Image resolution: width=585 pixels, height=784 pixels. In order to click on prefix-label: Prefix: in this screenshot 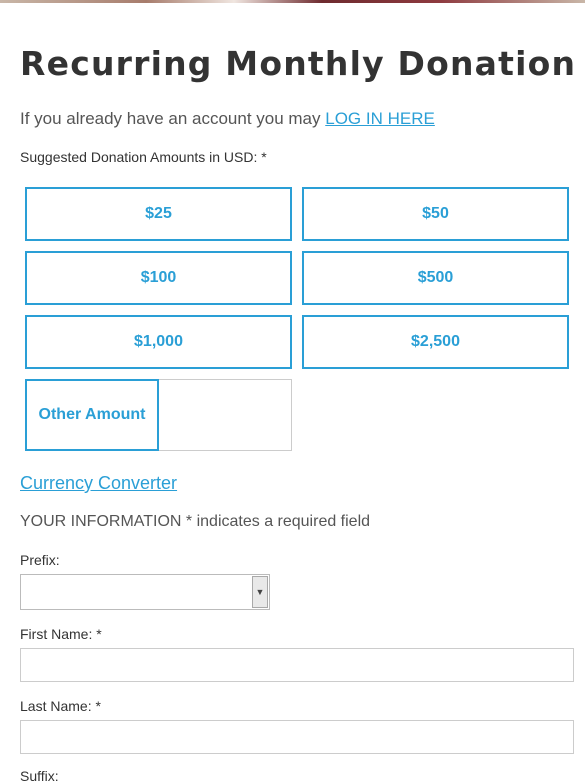, I will do `click(40, 560)`.